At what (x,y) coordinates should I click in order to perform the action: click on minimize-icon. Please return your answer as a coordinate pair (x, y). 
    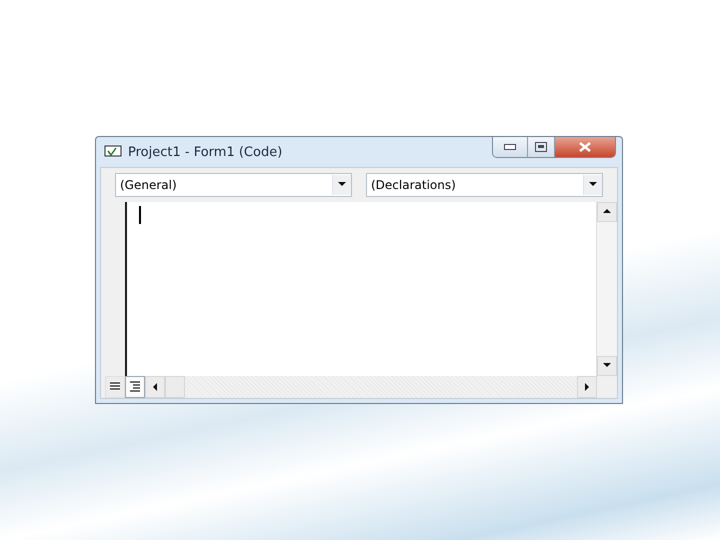
    Looking at the image, I should click on (510, 147).